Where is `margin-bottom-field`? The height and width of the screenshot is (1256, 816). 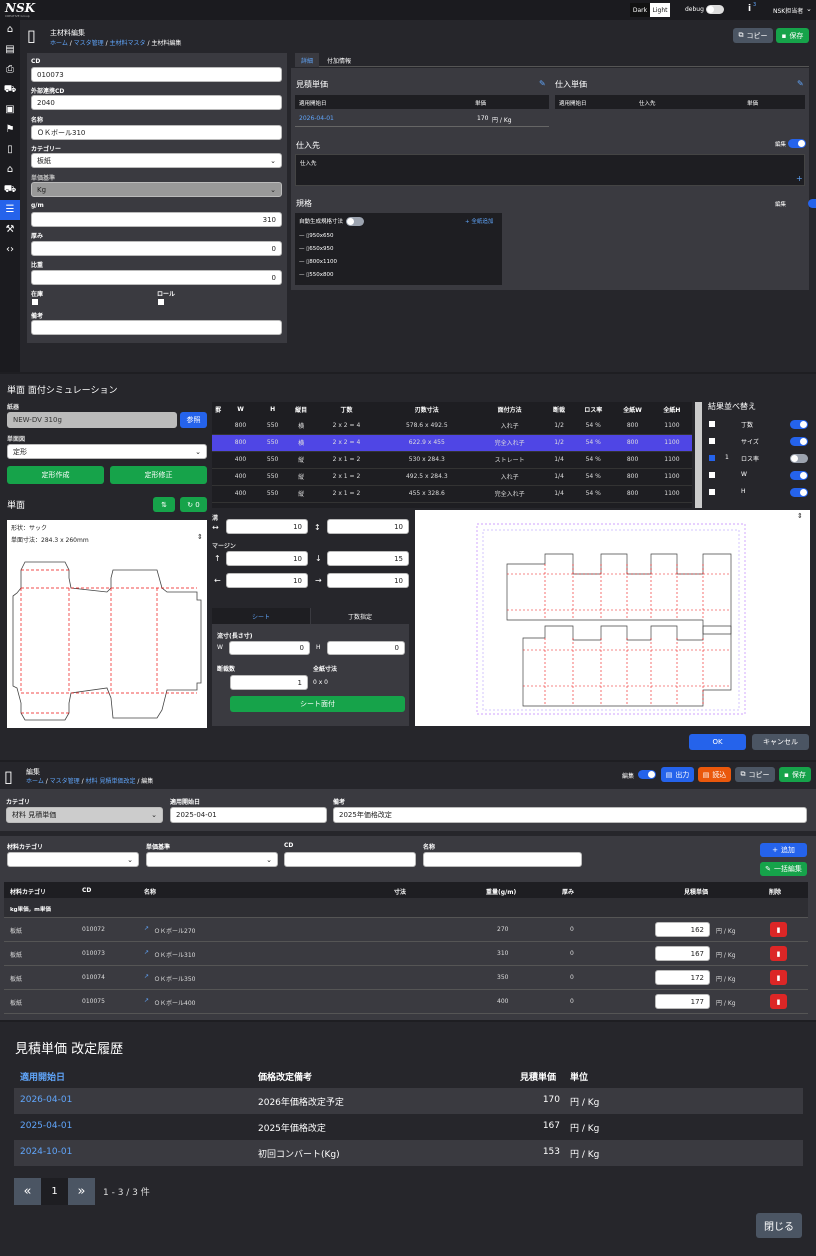
margin-bottom-field is located at coordinates (368, 558).